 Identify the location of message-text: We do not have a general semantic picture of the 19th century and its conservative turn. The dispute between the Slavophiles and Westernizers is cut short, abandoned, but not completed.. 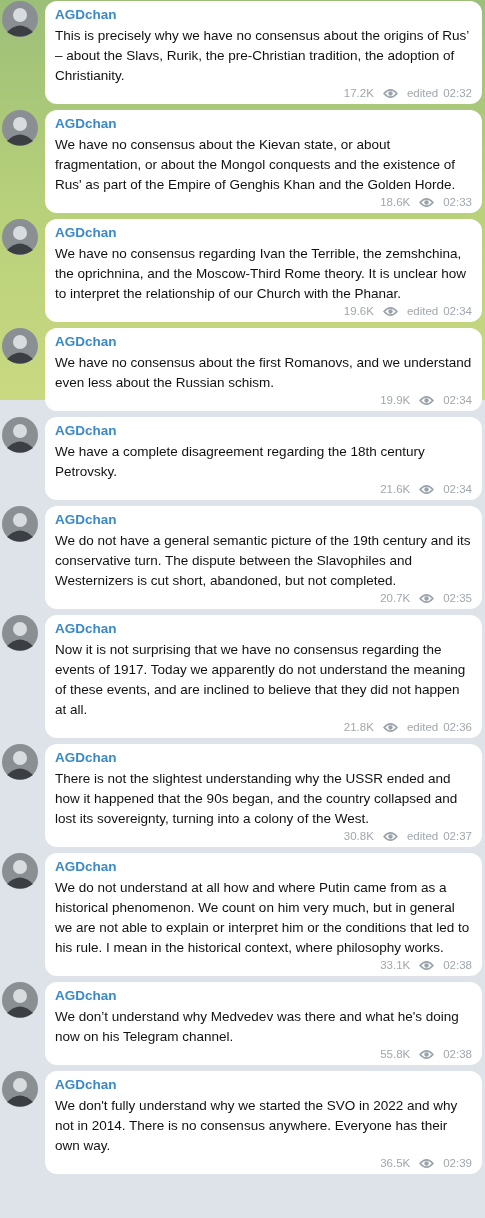
(263, 561).